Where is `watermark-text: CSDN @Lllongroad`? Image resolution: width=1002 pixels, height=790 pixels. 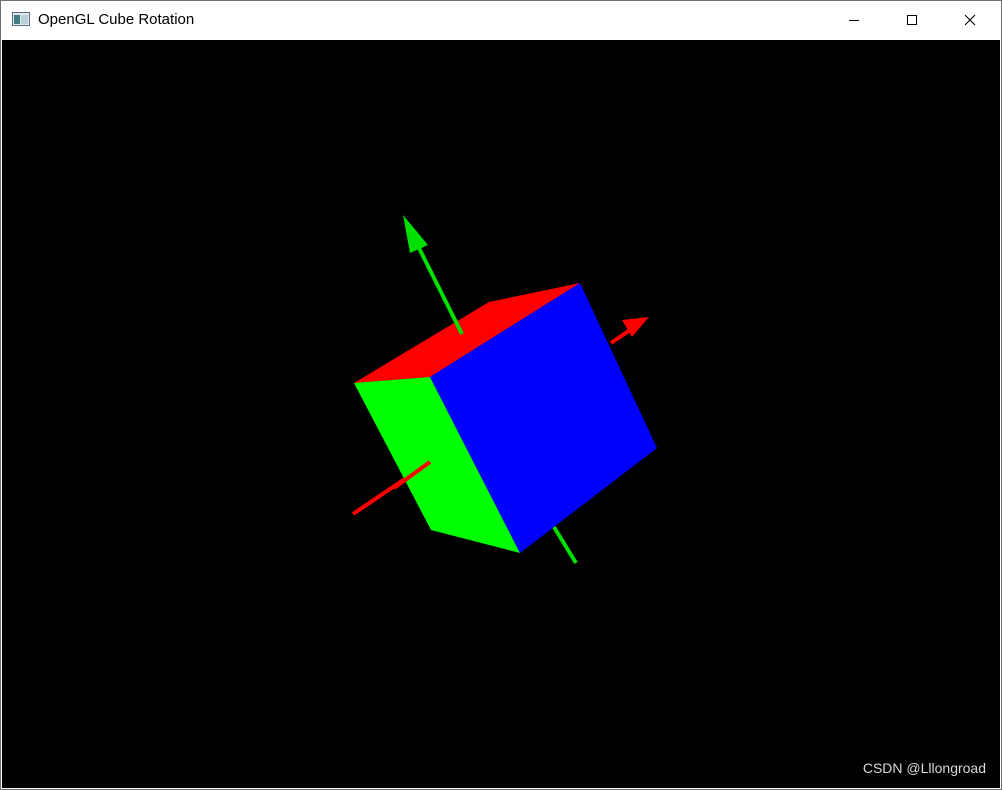
watermark-text: CSDN @Lllongroad is located at coordinates (924, 768).